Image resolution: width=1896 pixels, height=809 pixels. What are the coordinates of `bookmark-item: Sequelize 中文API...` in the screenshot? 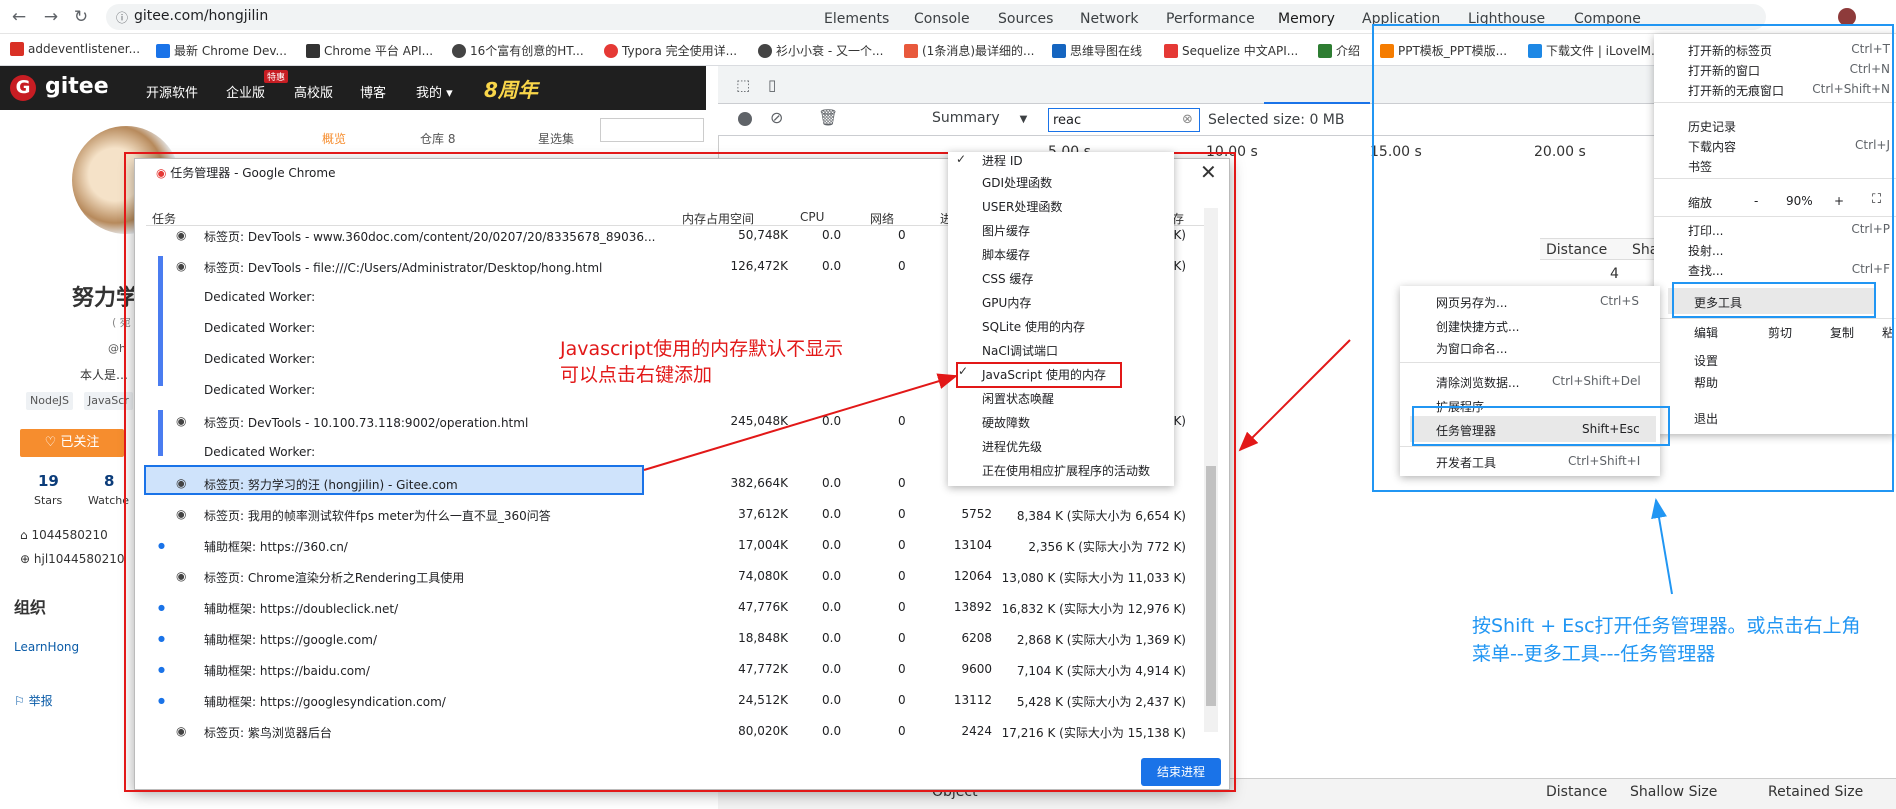 It's located at (1231, 50).